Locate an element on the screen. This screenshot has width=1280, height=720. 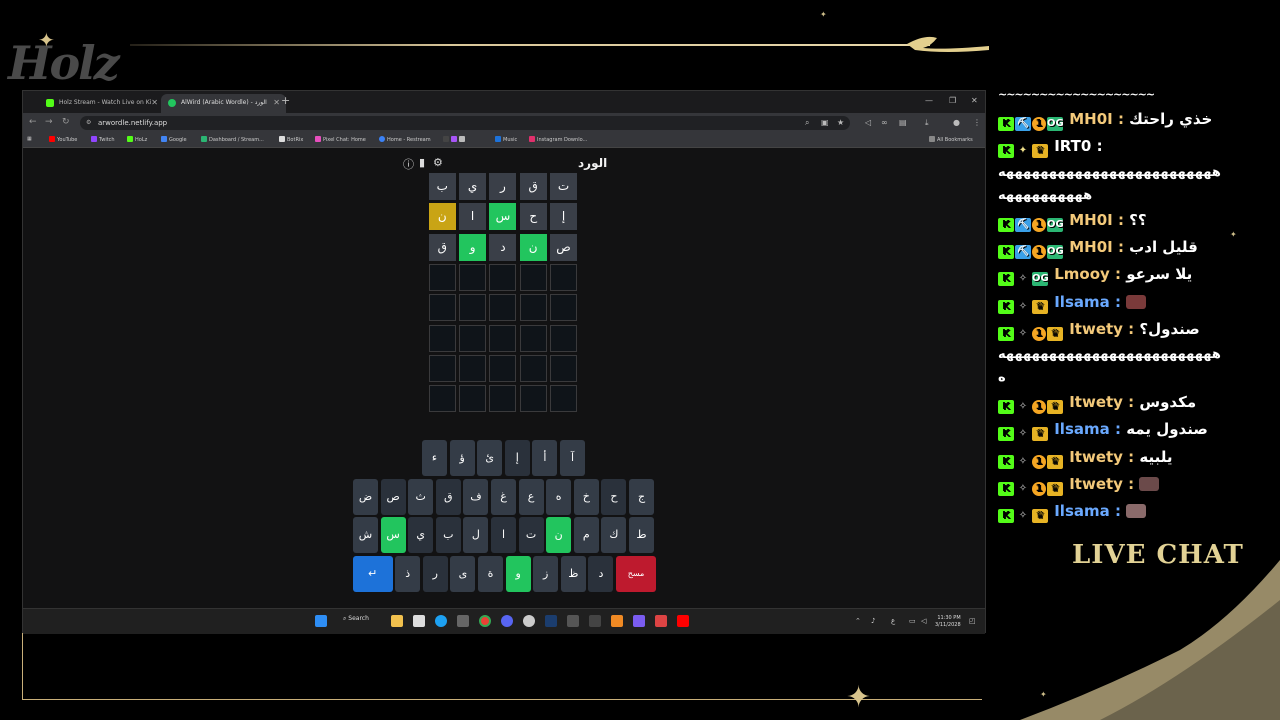
letter-key: ف is located at coordinates (476, 497).